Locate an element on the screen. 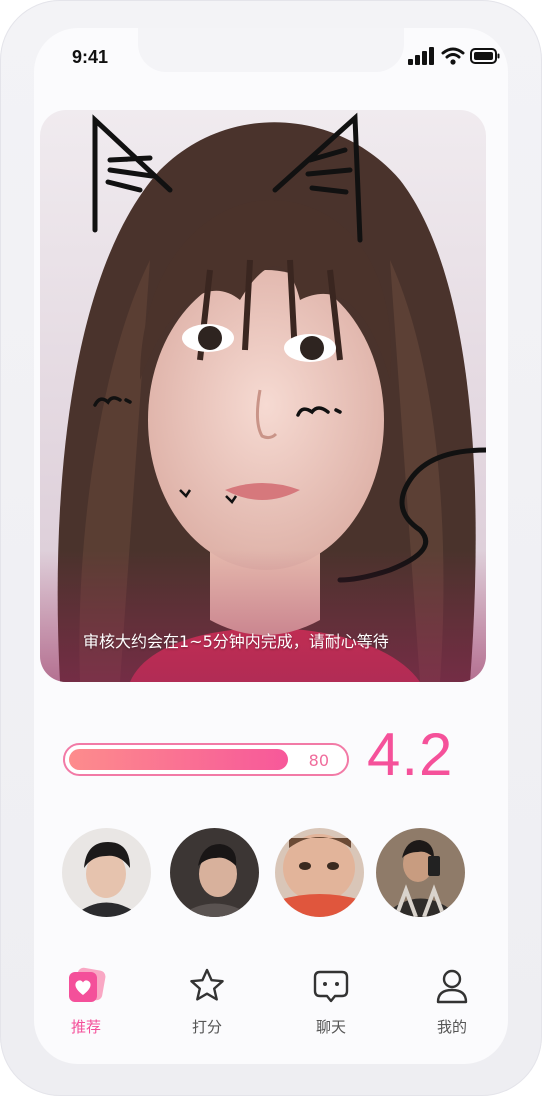 This screenshot has height=1096, width=542. battery-icon is located at coordinates (485, 56).